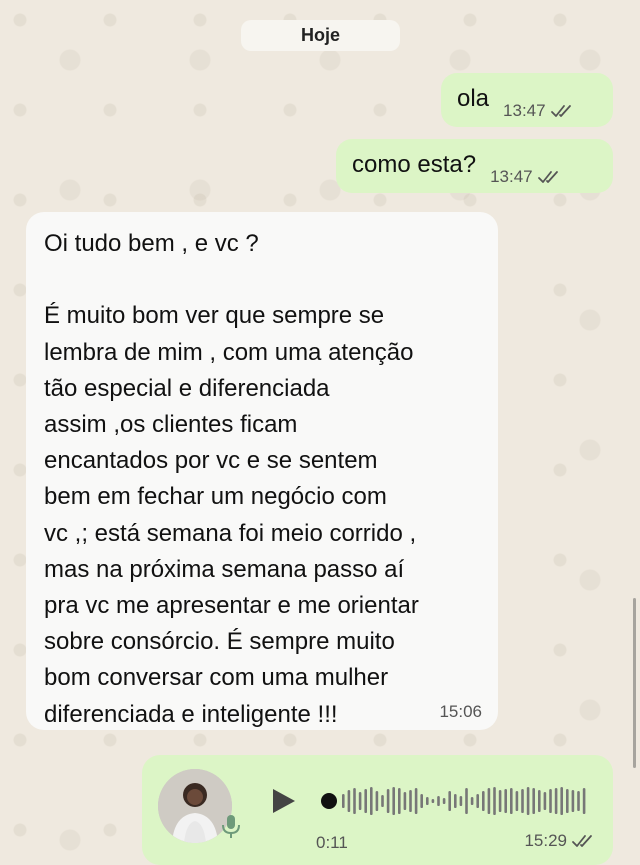 This screenshot has height=865, width=640. Describe the element at coordinates (283, 801) in the screenshot. I see `play-icon` at that location.